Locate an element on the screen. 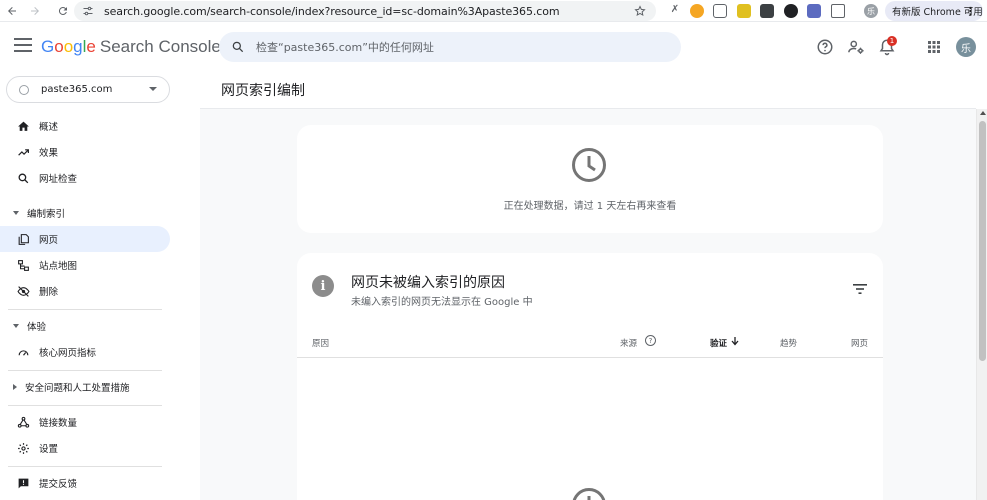  sidebar-item-pages: 网页 is located at coordinates (85, 239).